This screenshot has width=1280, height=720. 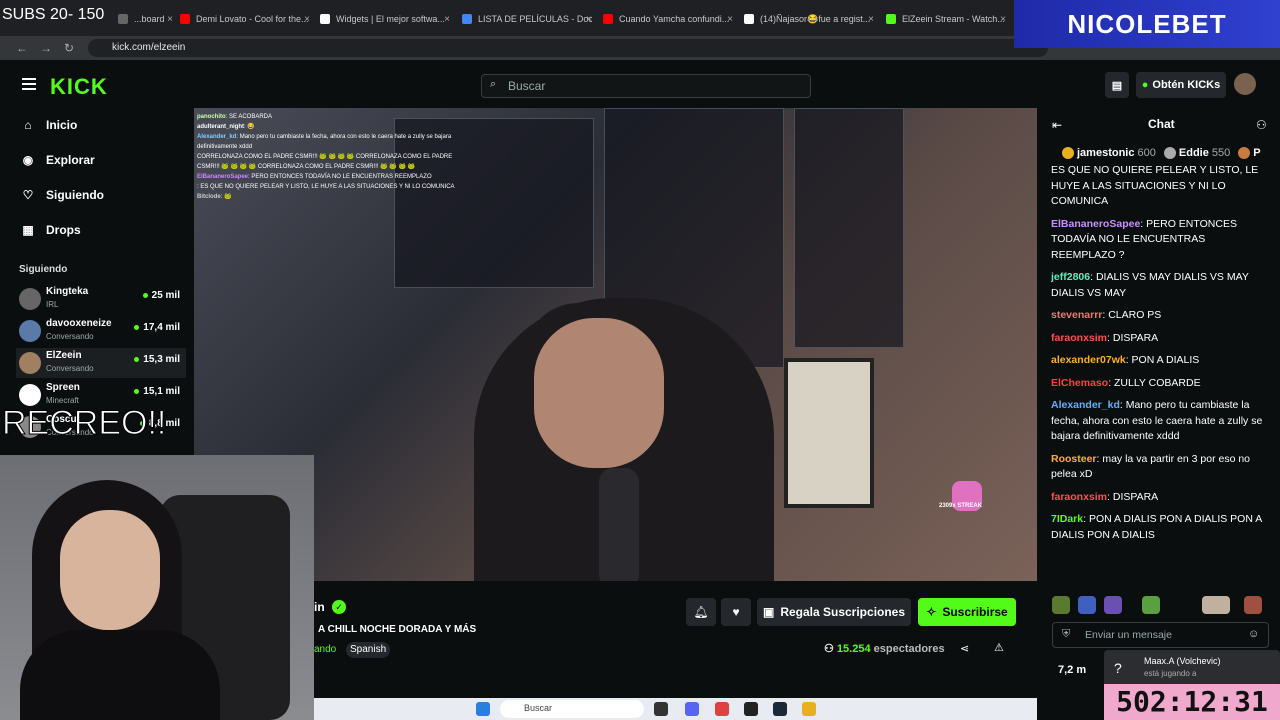 What do you see at coordinates (101, 363) in the screenshot?
I see `following-item: ElZeein Conversando 15,3 mil` at bounding box center [101, 363].